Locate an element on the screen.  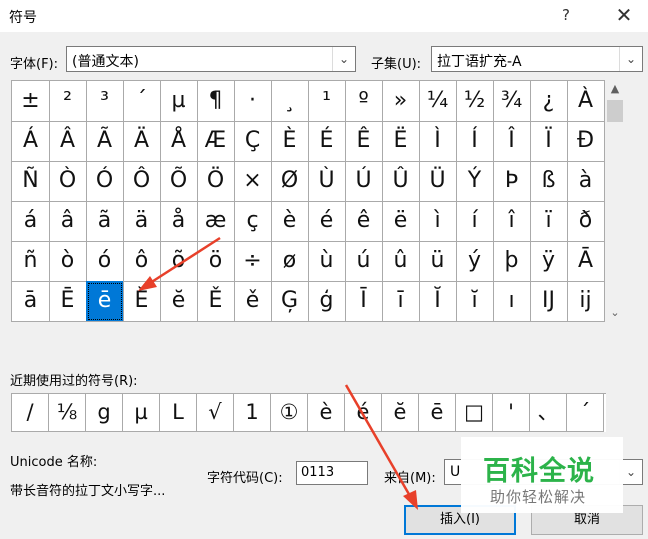
symbol-cell: û is located at coordinates (401, 261).